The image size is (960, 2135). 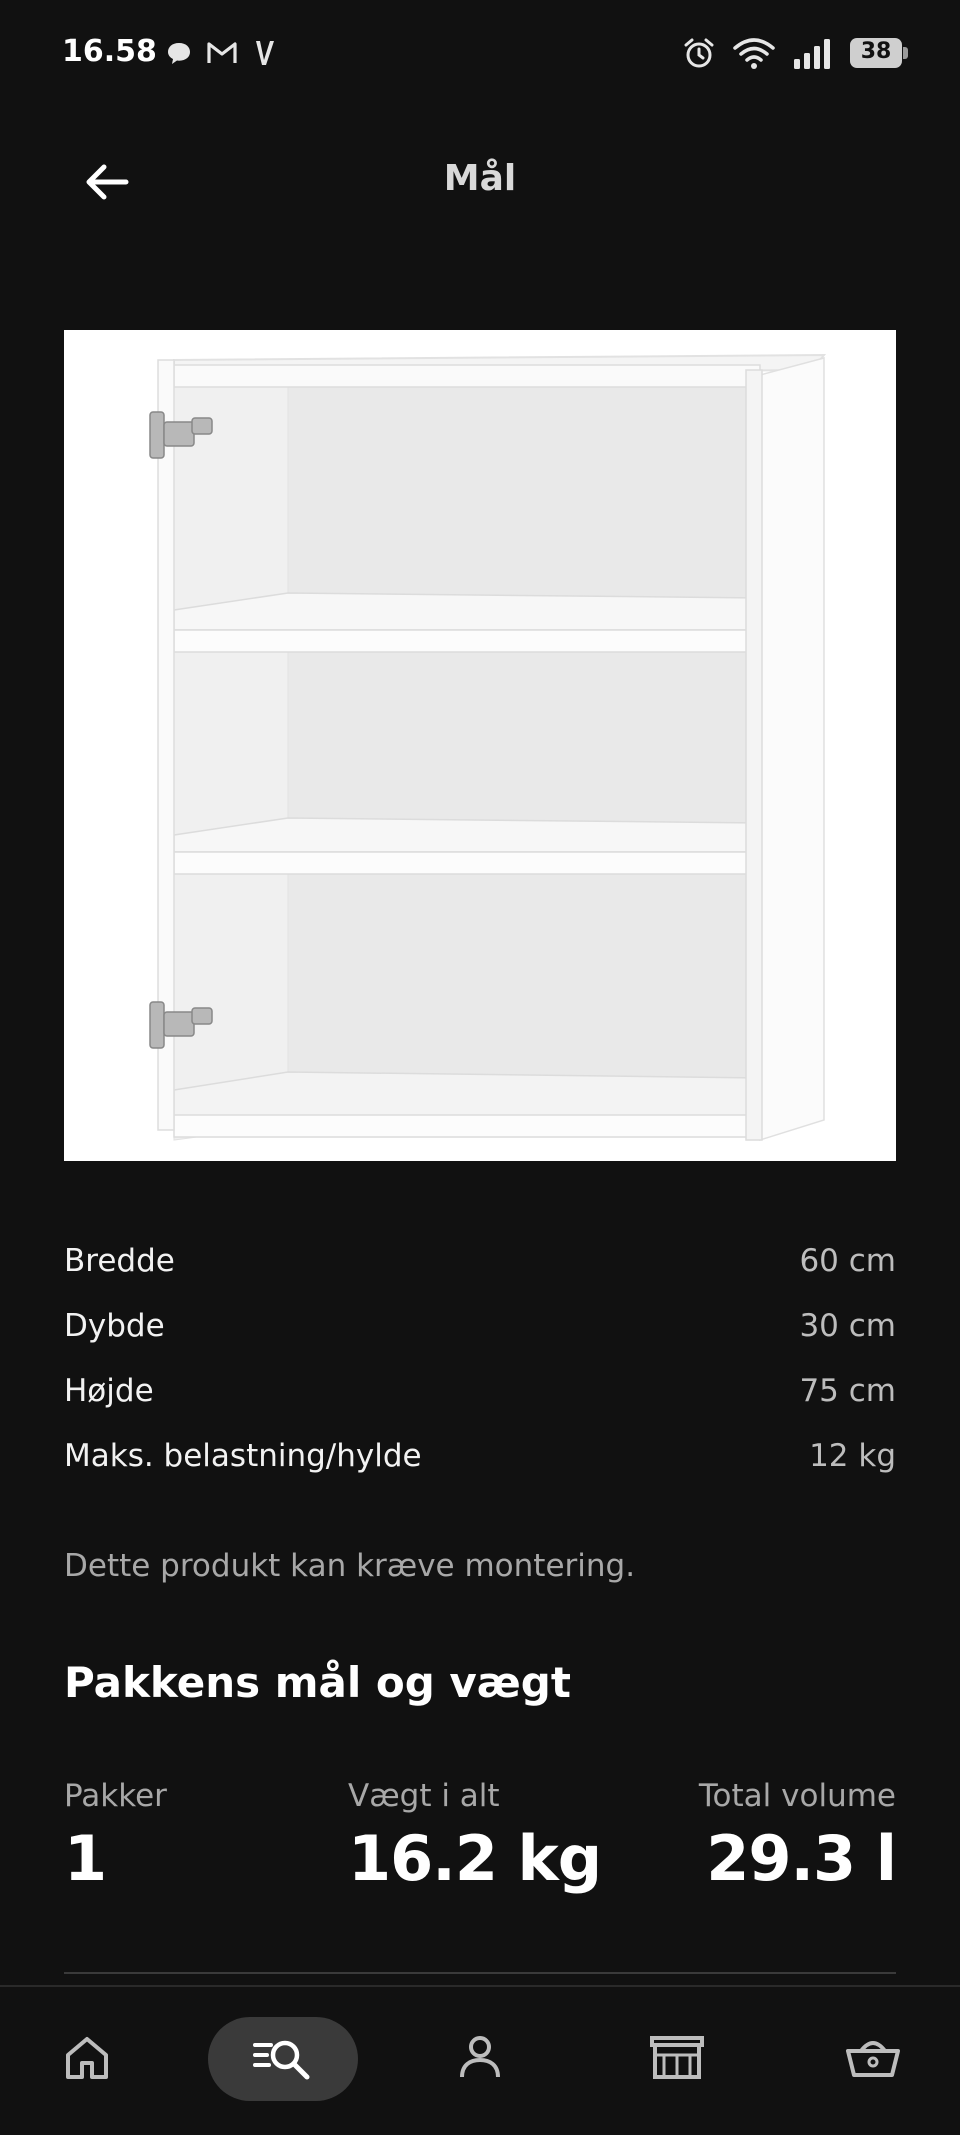 I want to click on assembly-note: Dette produkt kan kræve montering., so click(x=350, y=1566).